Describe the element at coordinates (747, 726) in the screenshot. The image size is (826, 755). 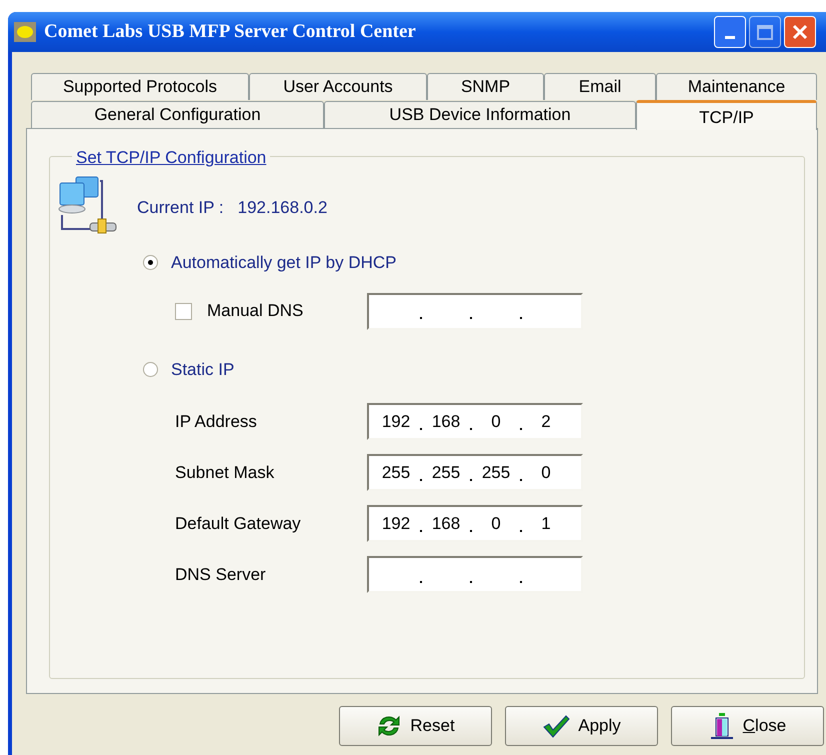
I see `dialog-button: Close` at that location.